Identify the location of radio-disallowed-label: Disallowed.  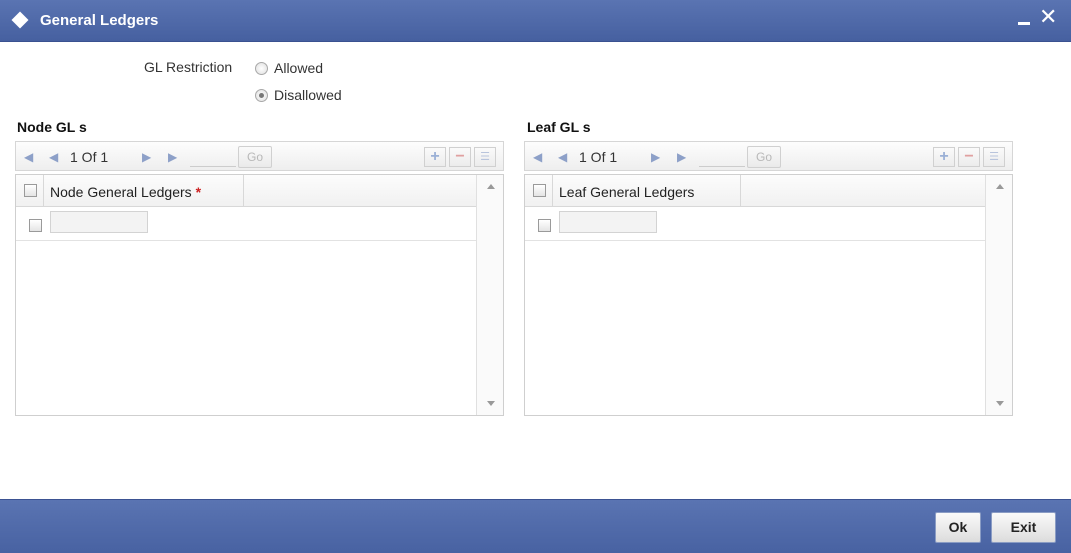
(308, 95).